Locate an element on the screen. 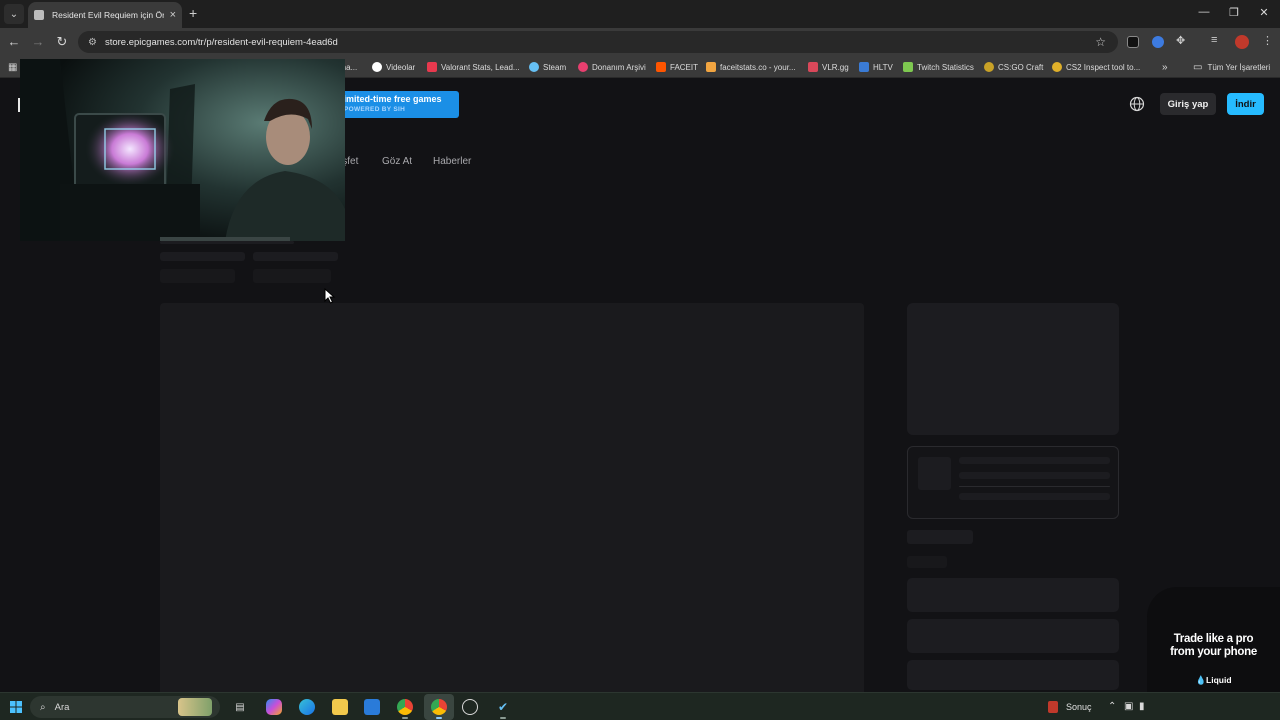  file-explorer-icon is located at coordinates (340, 707).